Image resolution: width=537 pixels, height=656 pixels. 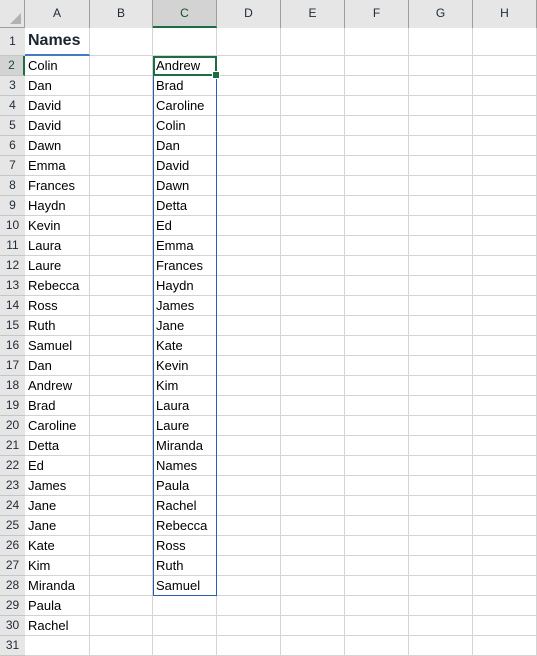 I want to click on cell-A14: Ross, so click(x=57, y=306).